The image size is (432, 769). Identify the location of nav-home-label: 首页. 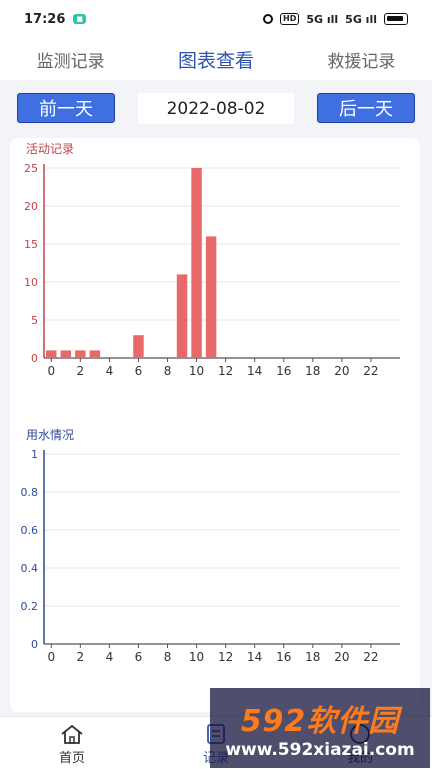
(71, 758).